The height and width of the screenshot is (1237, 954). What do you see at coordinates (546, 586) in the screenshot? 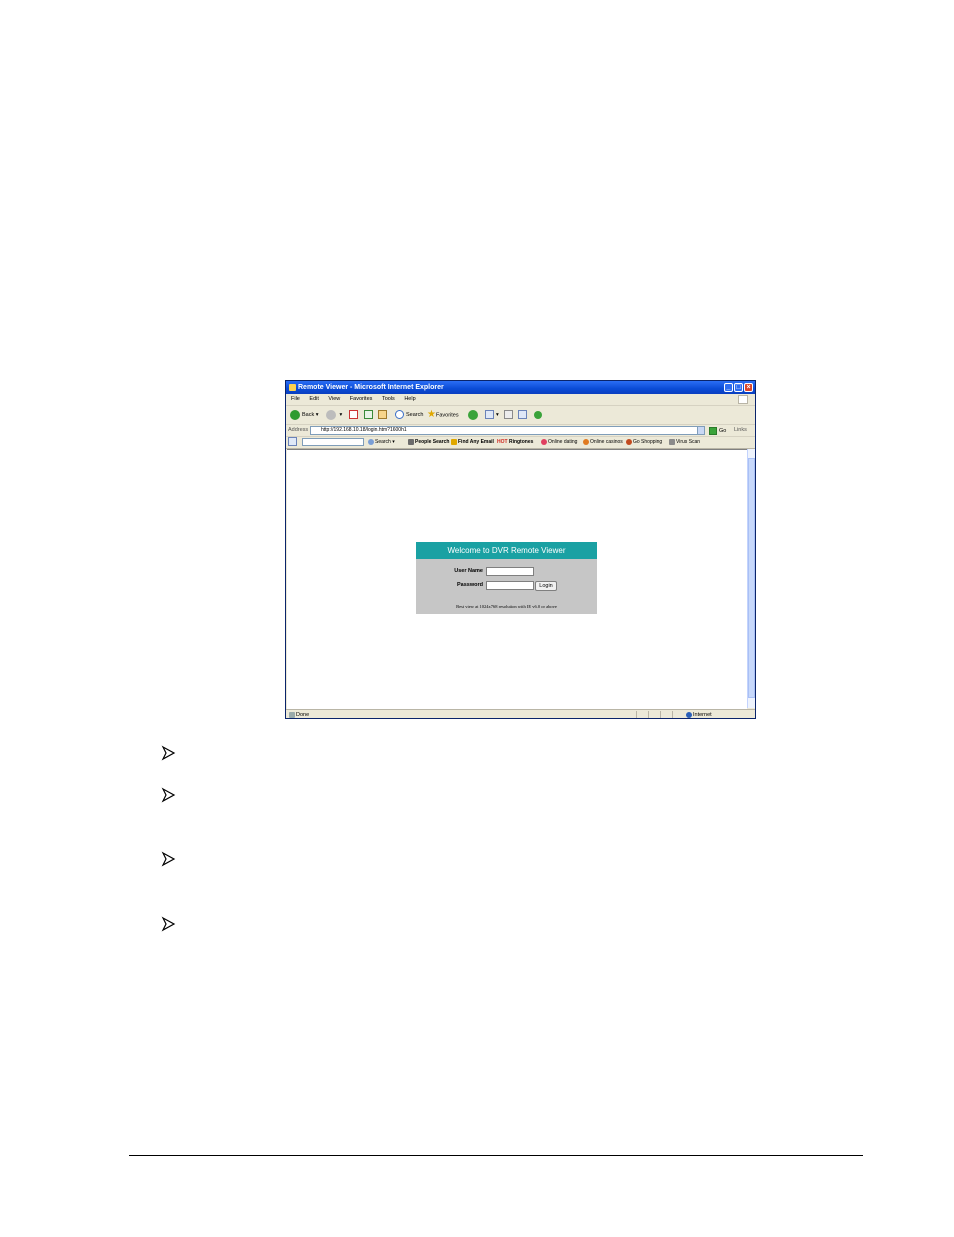
I see `login-button: Login` at bounding box center [546, 586].